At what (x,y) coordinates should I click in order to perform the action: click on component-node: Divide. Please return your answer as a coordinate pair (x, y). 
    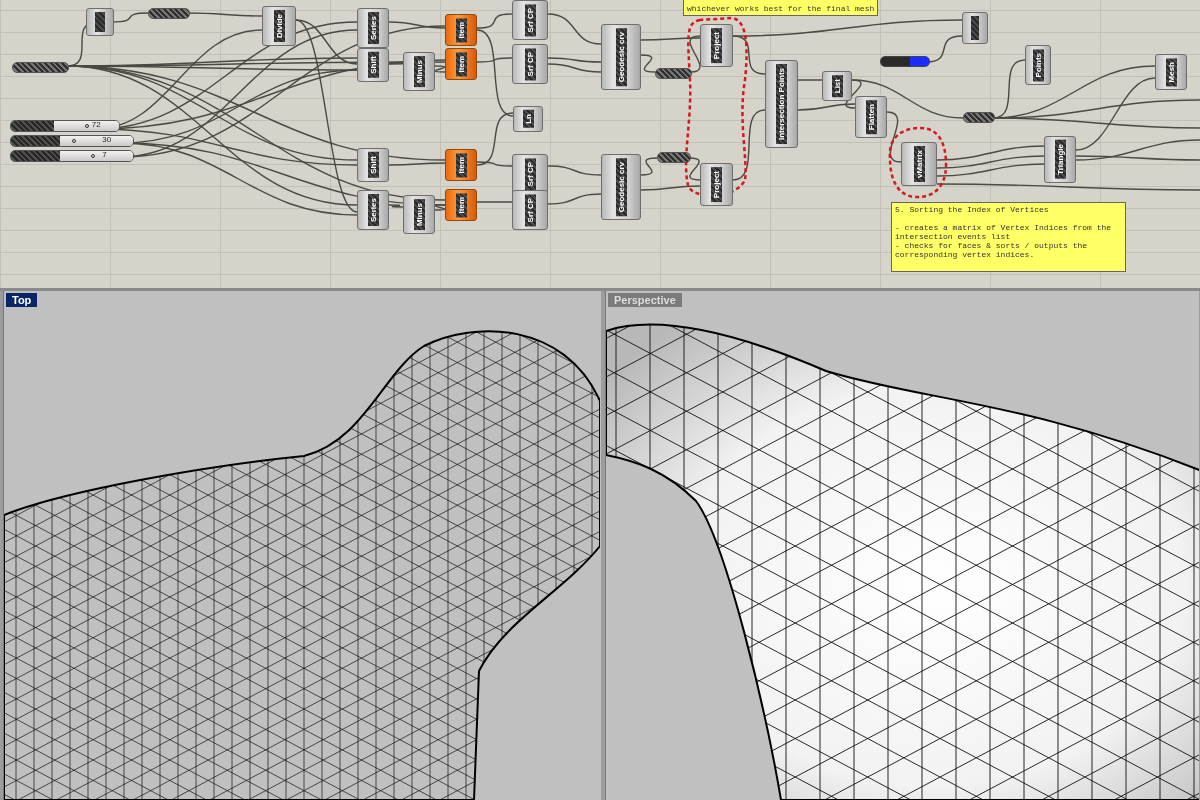
    Looking at the image, I should click on (279, 26).